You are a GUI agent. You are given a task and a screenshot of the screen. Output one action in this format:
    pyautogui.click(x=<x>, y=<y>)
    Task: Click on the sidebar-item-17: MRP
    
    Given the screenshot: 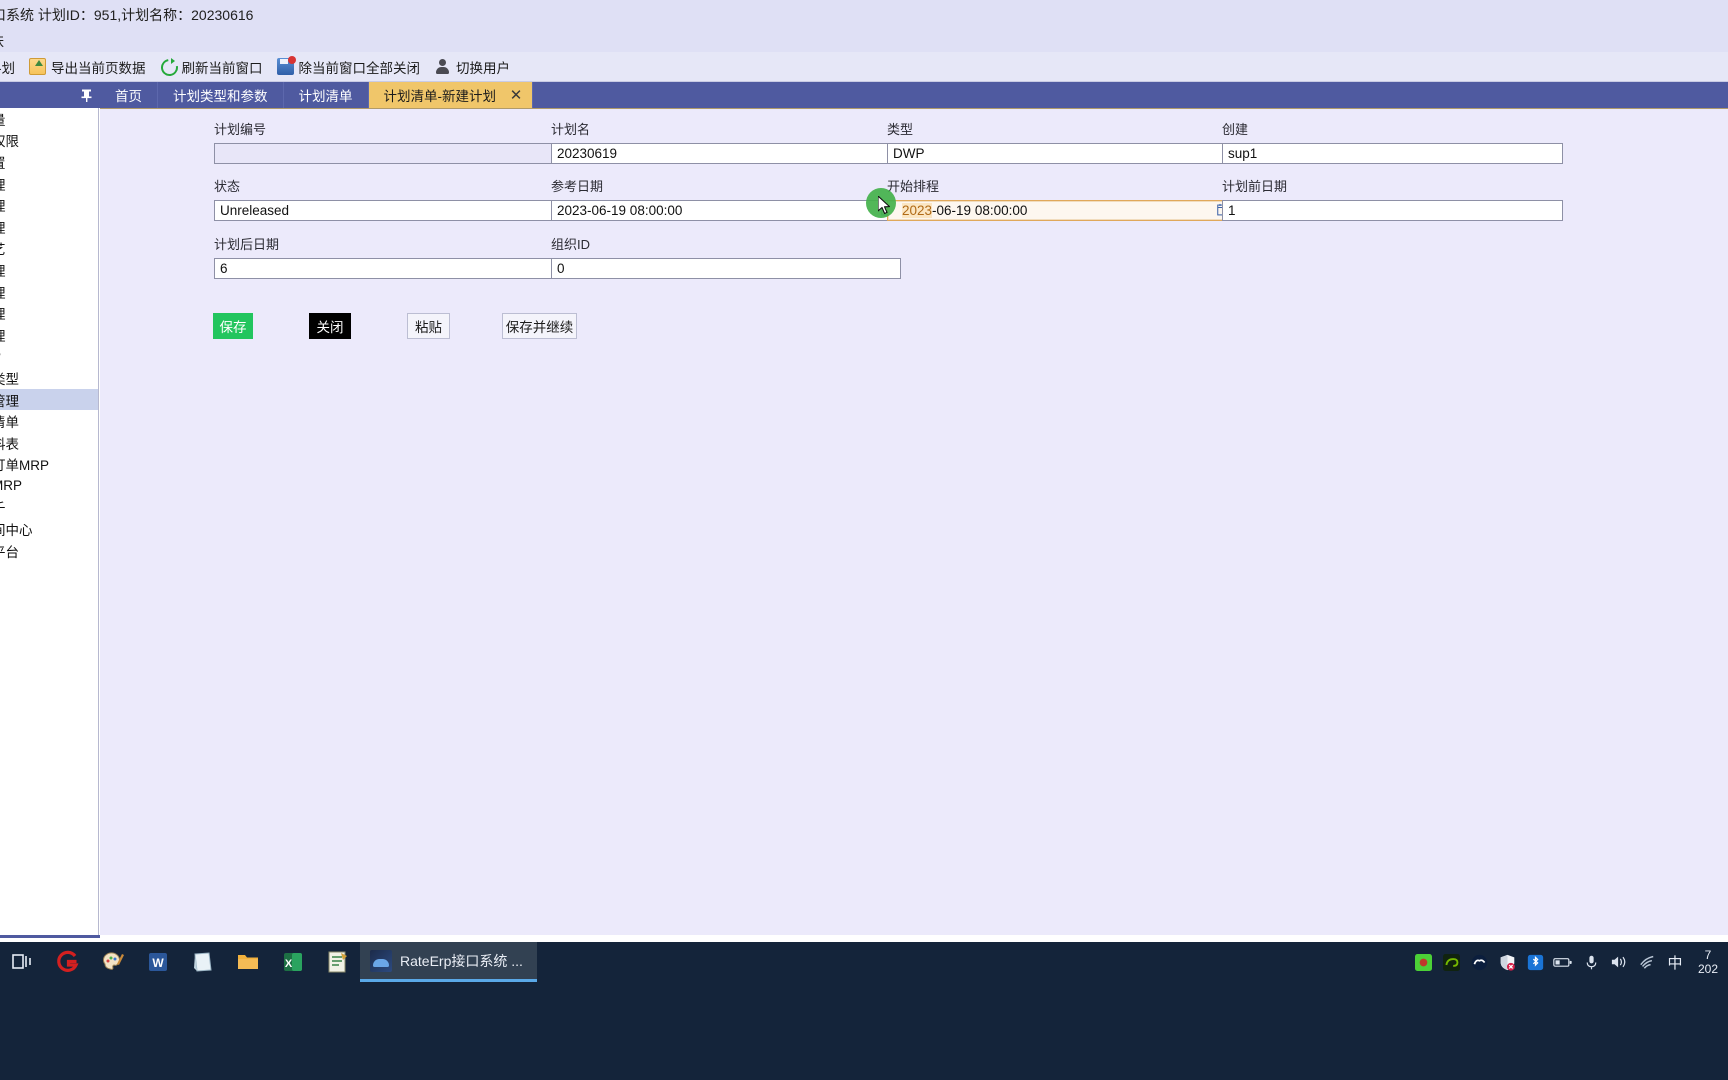 What is the action you would take?
    pyautogui.click(x=49, y=486)
    